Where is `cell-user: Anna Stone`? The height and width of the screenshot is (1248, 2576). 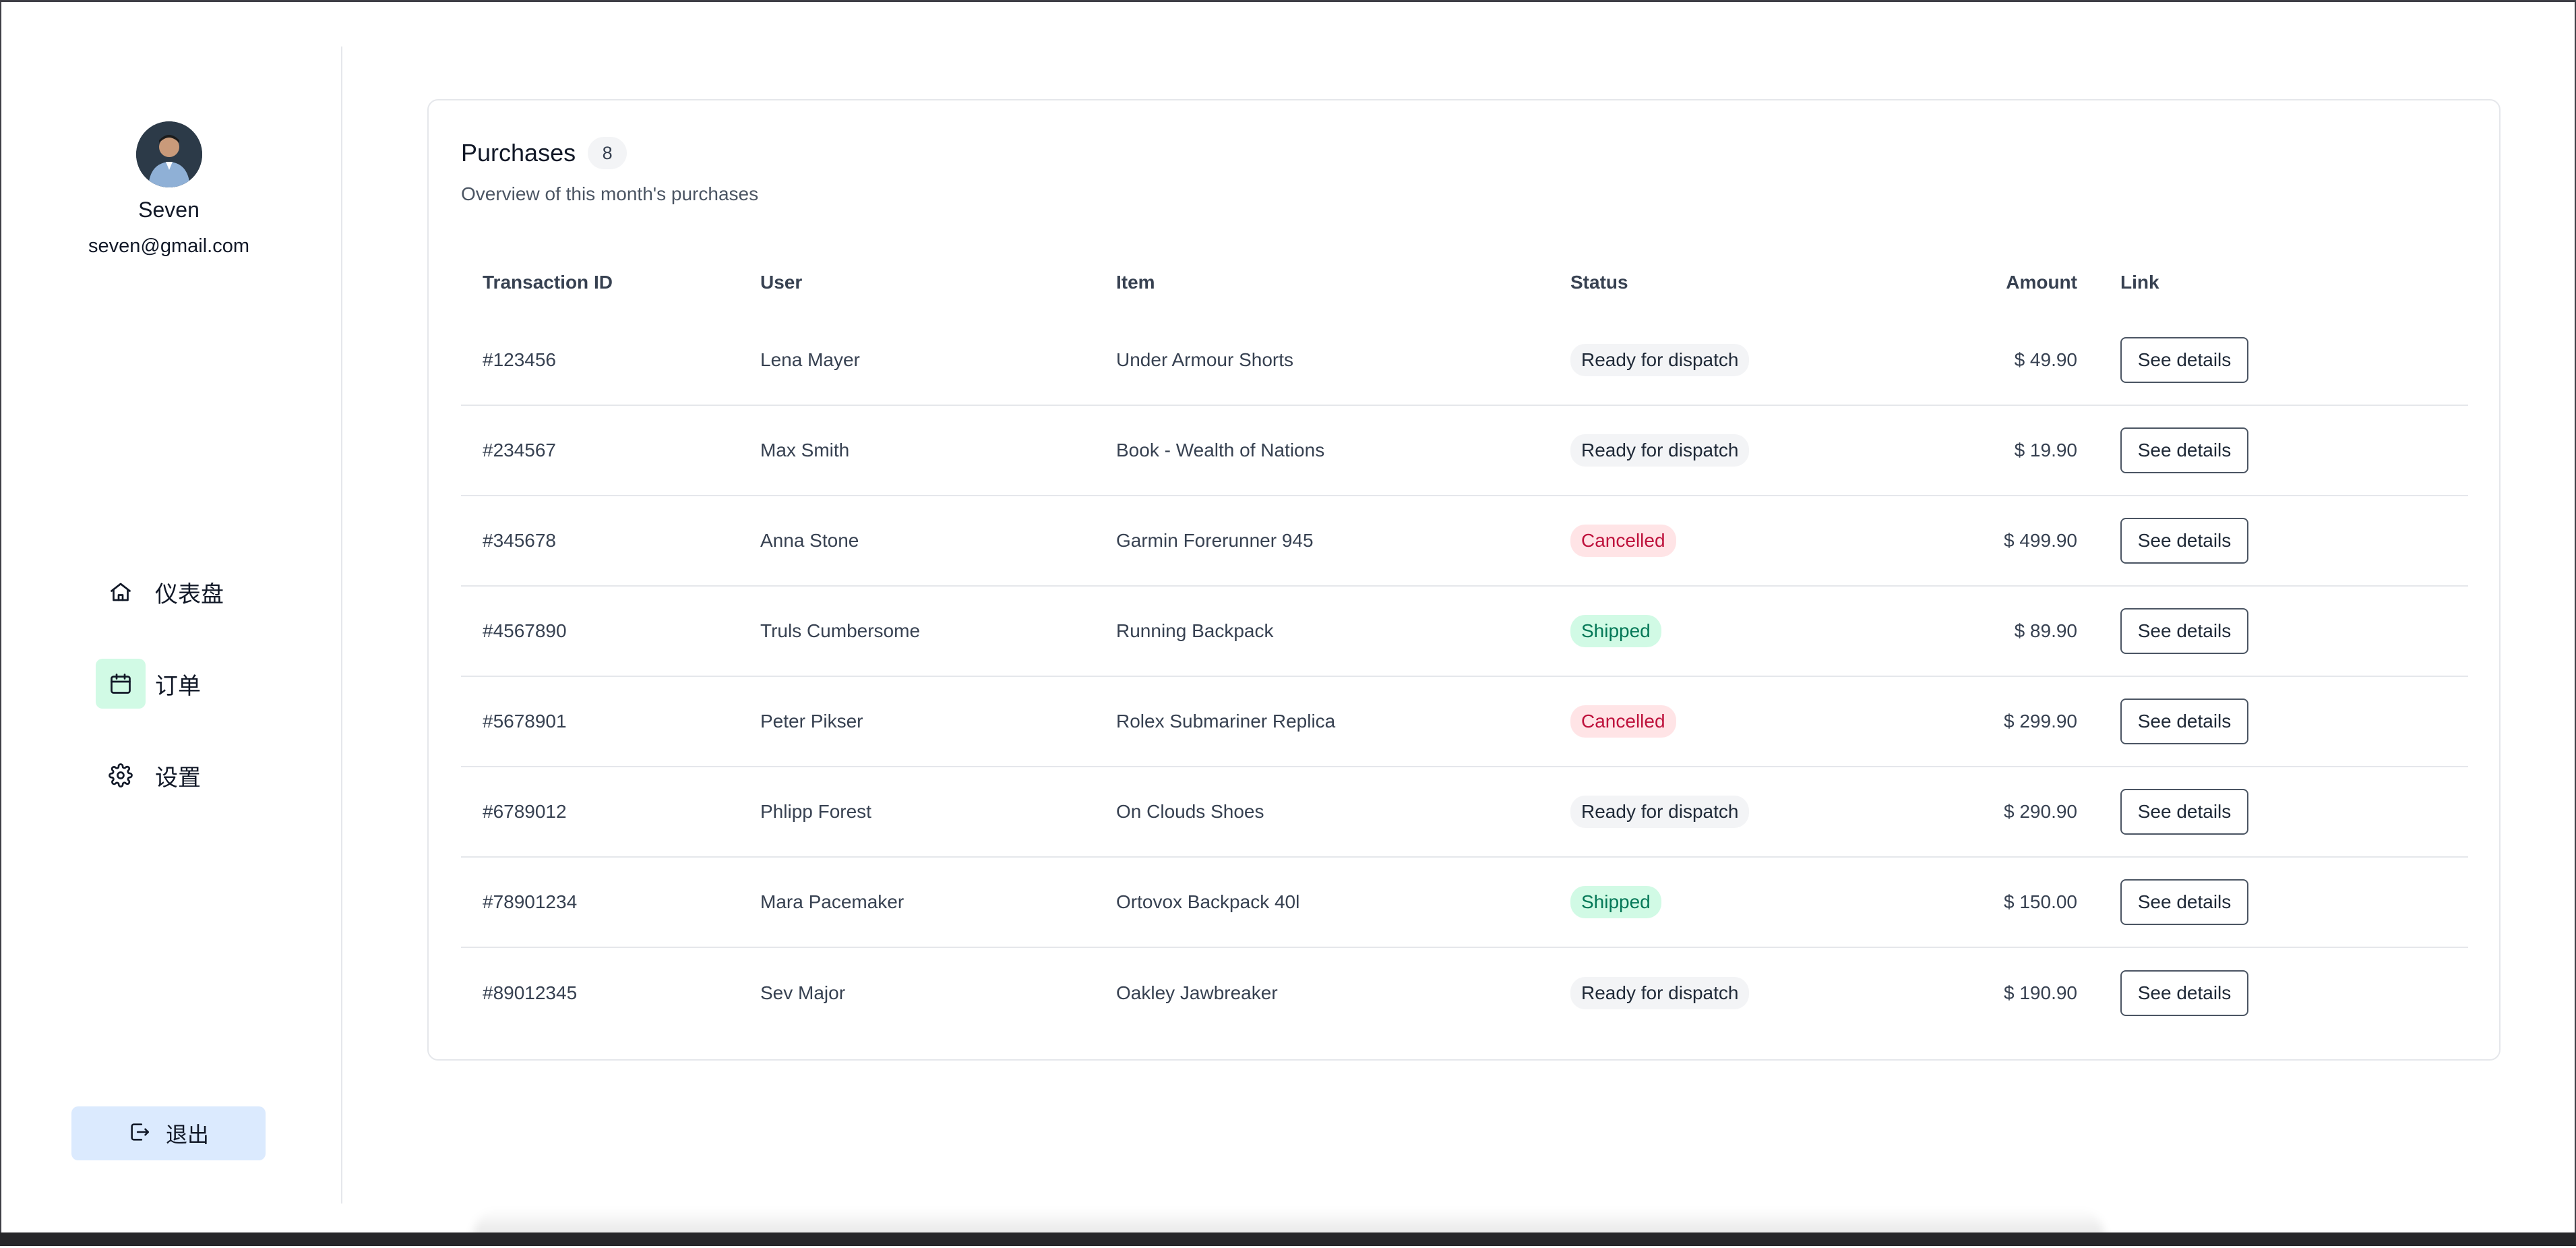
cell-user: Anna Stone is located at coordinates (810, 540).